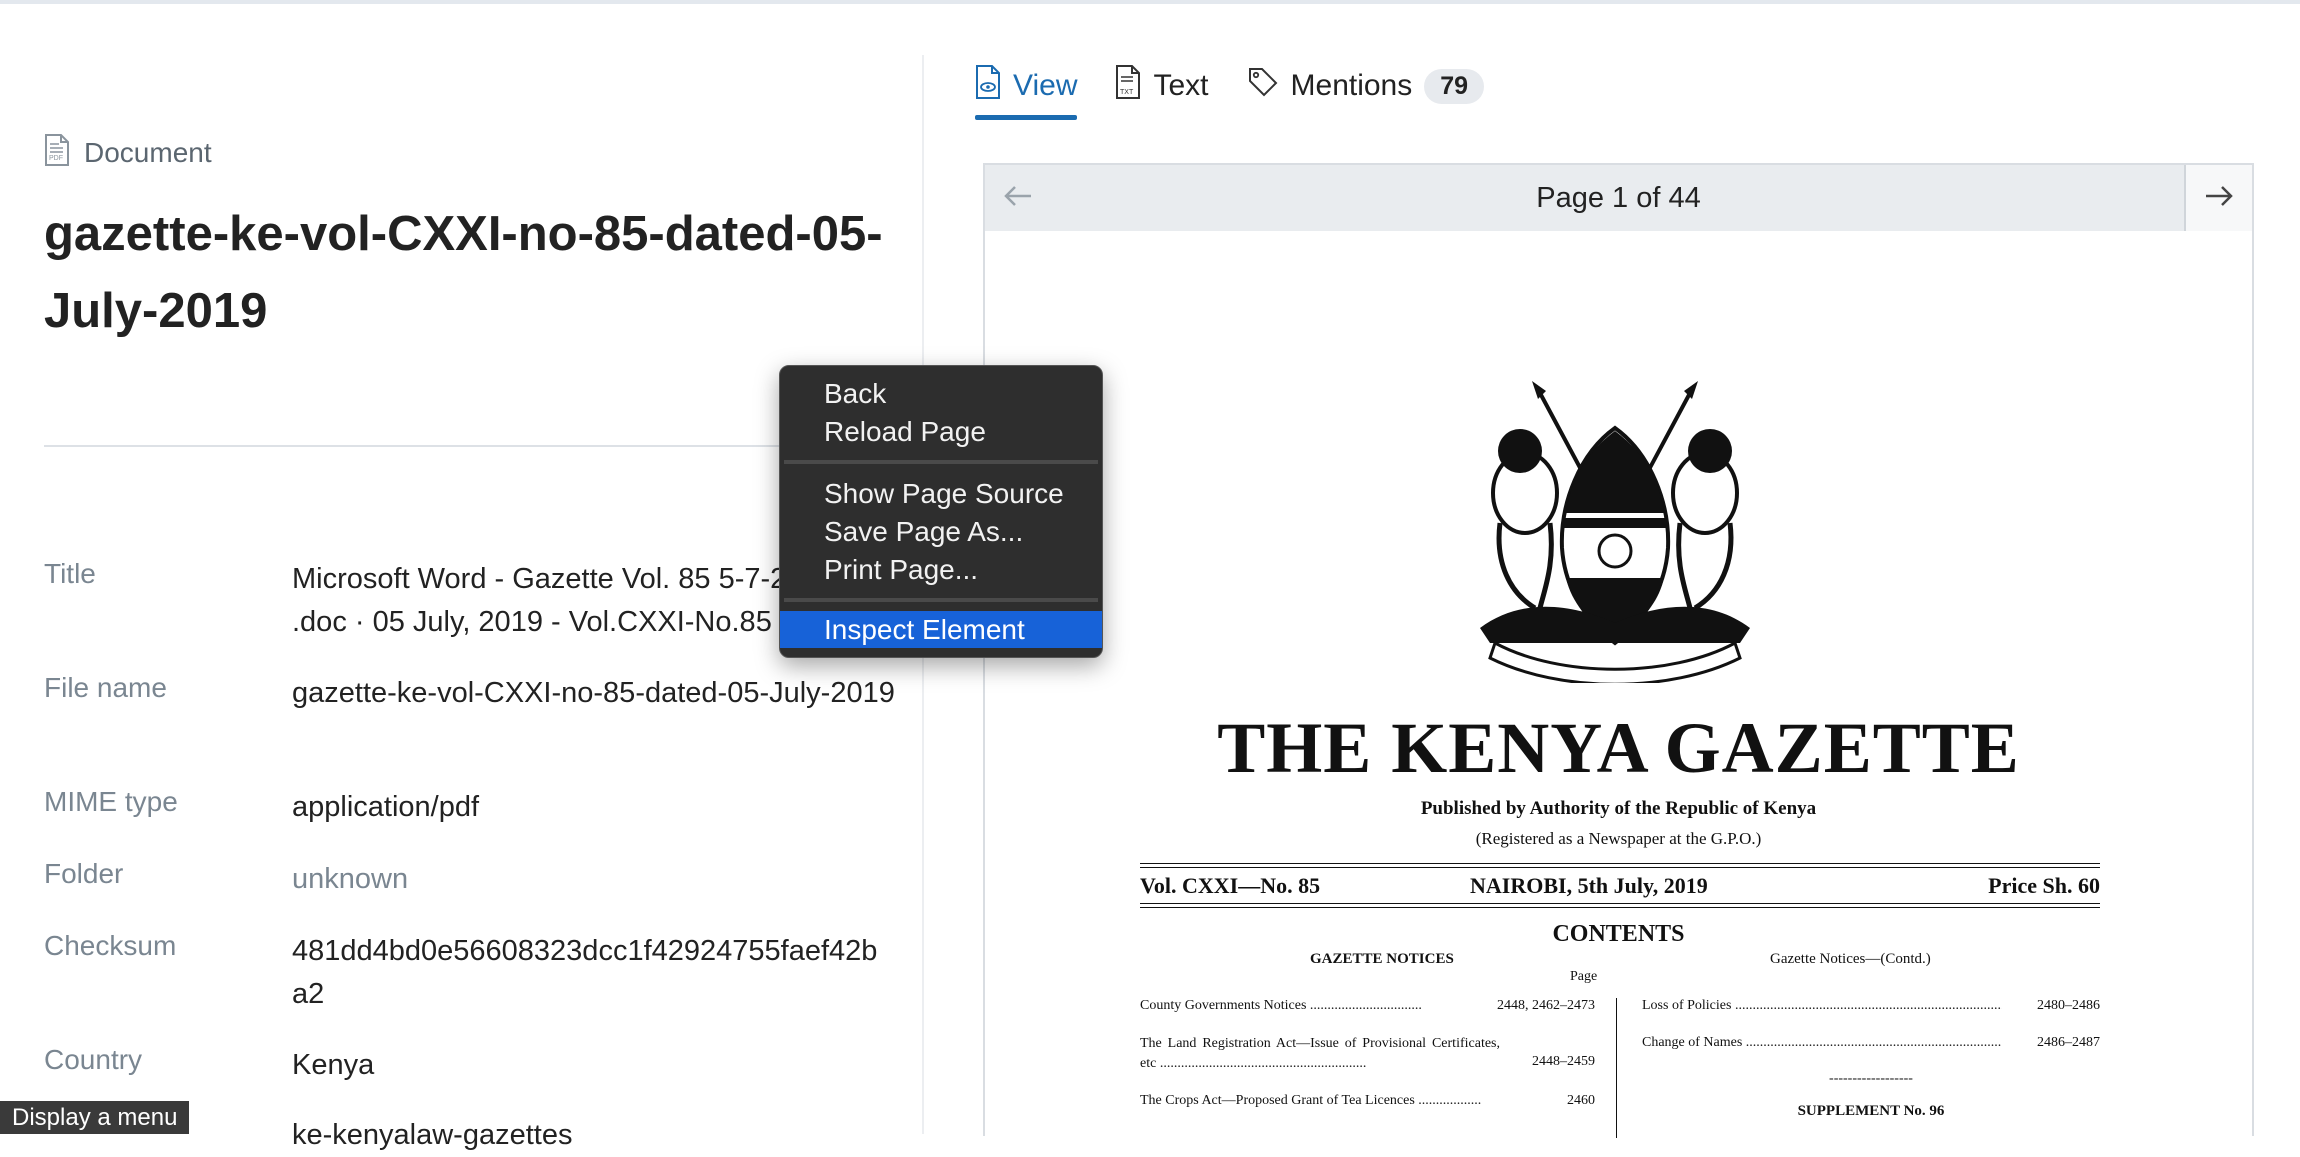 The width and height of the screenshot is (2300, 1157). Describe the element at coordinates (2068, 1042) in the screenshot. I see `toc-page: 2486–2487` at that location.